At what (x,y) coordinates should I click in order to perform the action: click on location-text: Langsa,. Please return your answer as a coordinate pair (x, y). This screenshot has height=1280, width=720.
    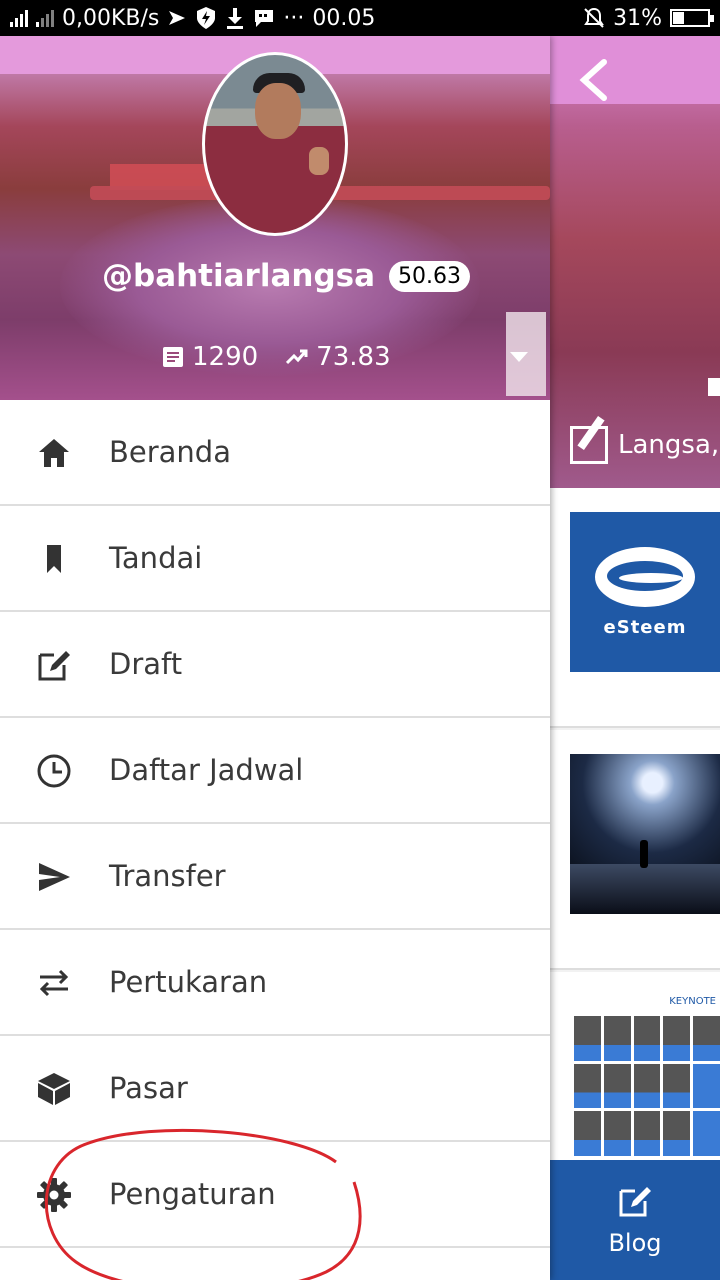
    Looking at the image, I should click on (669, 445).